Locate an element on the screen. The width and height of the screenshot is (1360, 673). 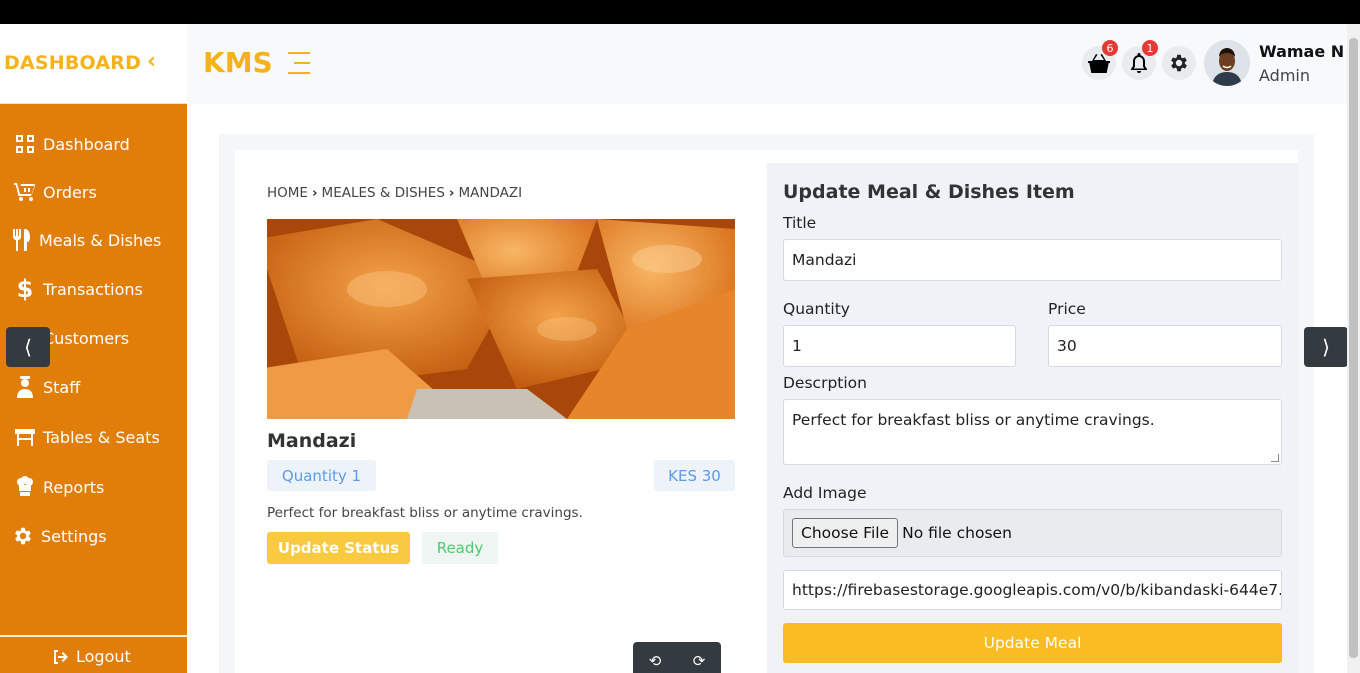
sidebar-item-meals: Meals & Dishes is located at coordinates (85, 240).